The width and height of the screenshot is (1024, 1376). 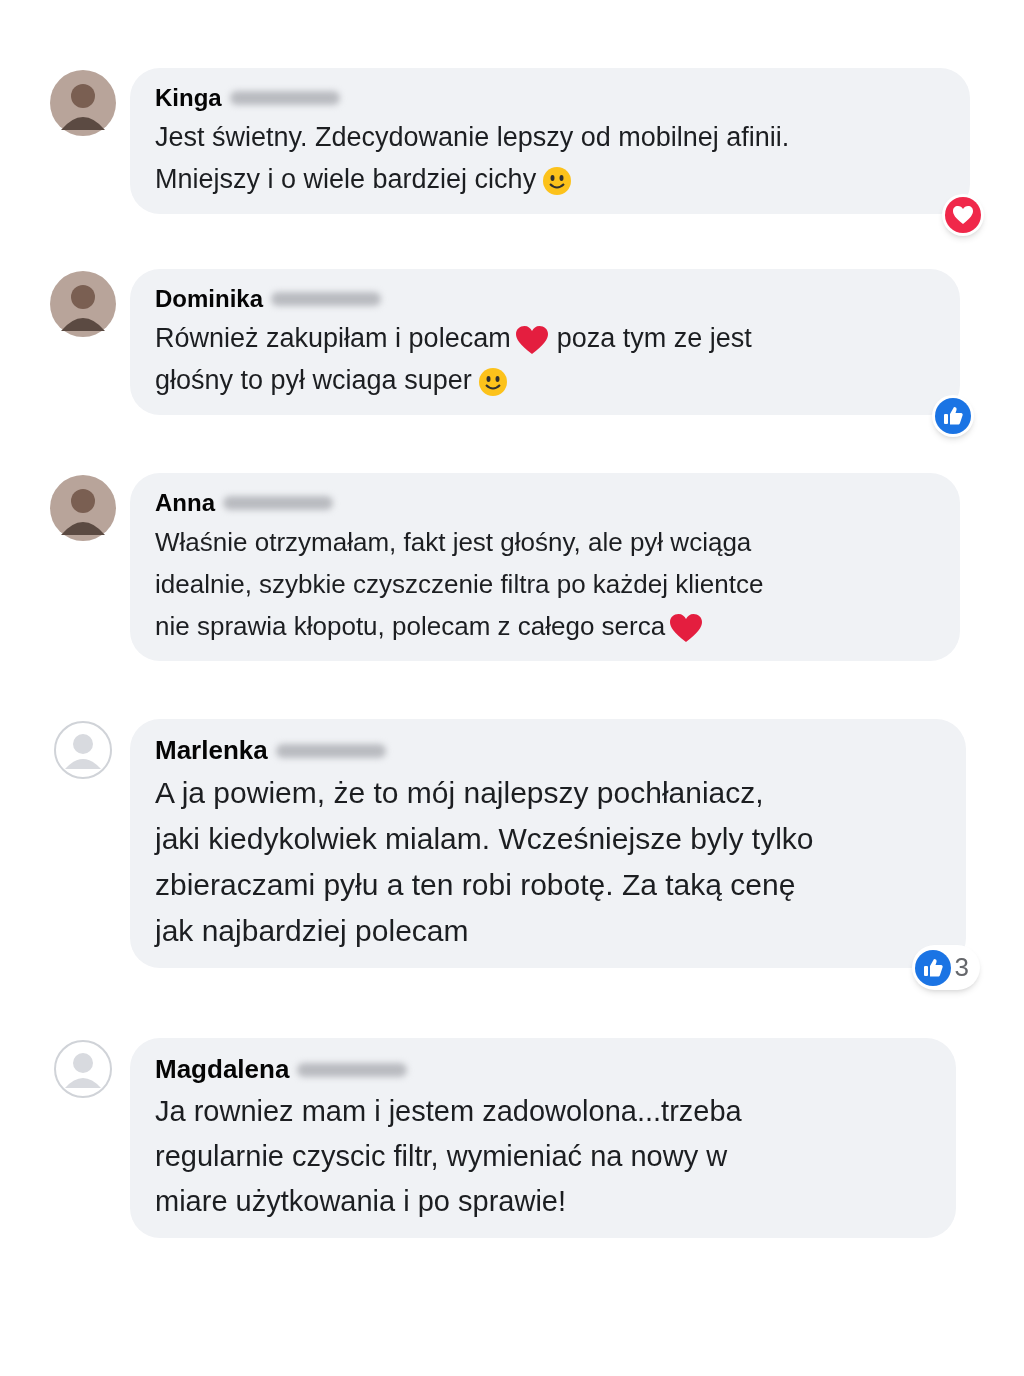 I want to click on comment-text: Właśnie otrzymałam, fakt jest głośny, ale pył wciąga, so click(x=453, y=542).